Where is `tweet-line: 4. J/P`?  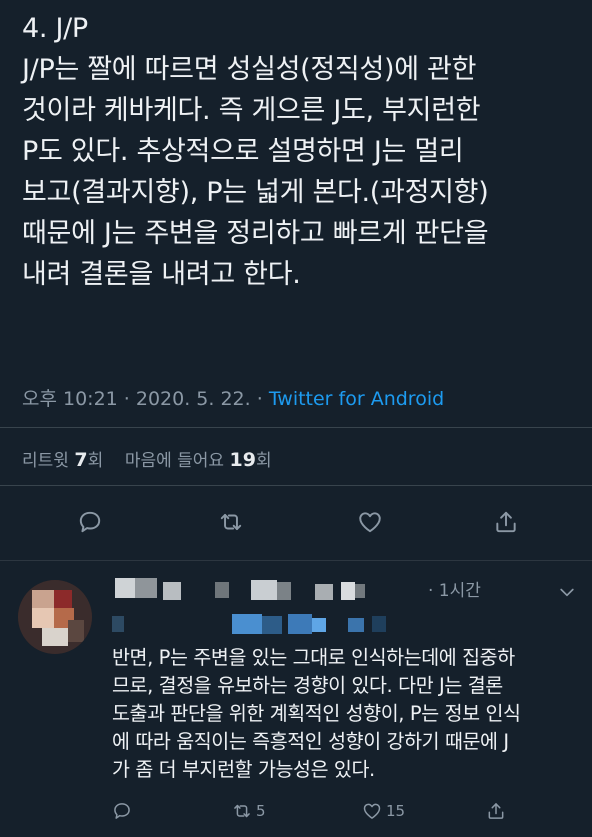 tweet-line: 4. J/P is located at coordinates (55, 28).